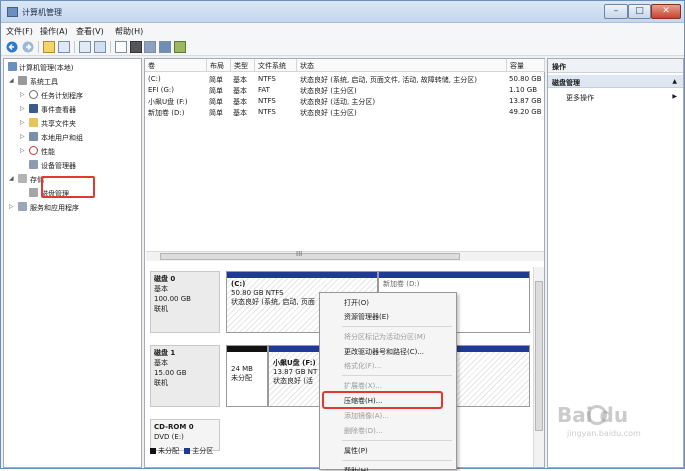 The width and height of the screenshot is (685, 471). What do you see at coordinates (176, 65) in the screenshot?
I see `column-volume: 卷` at bounding box center [176, 65].